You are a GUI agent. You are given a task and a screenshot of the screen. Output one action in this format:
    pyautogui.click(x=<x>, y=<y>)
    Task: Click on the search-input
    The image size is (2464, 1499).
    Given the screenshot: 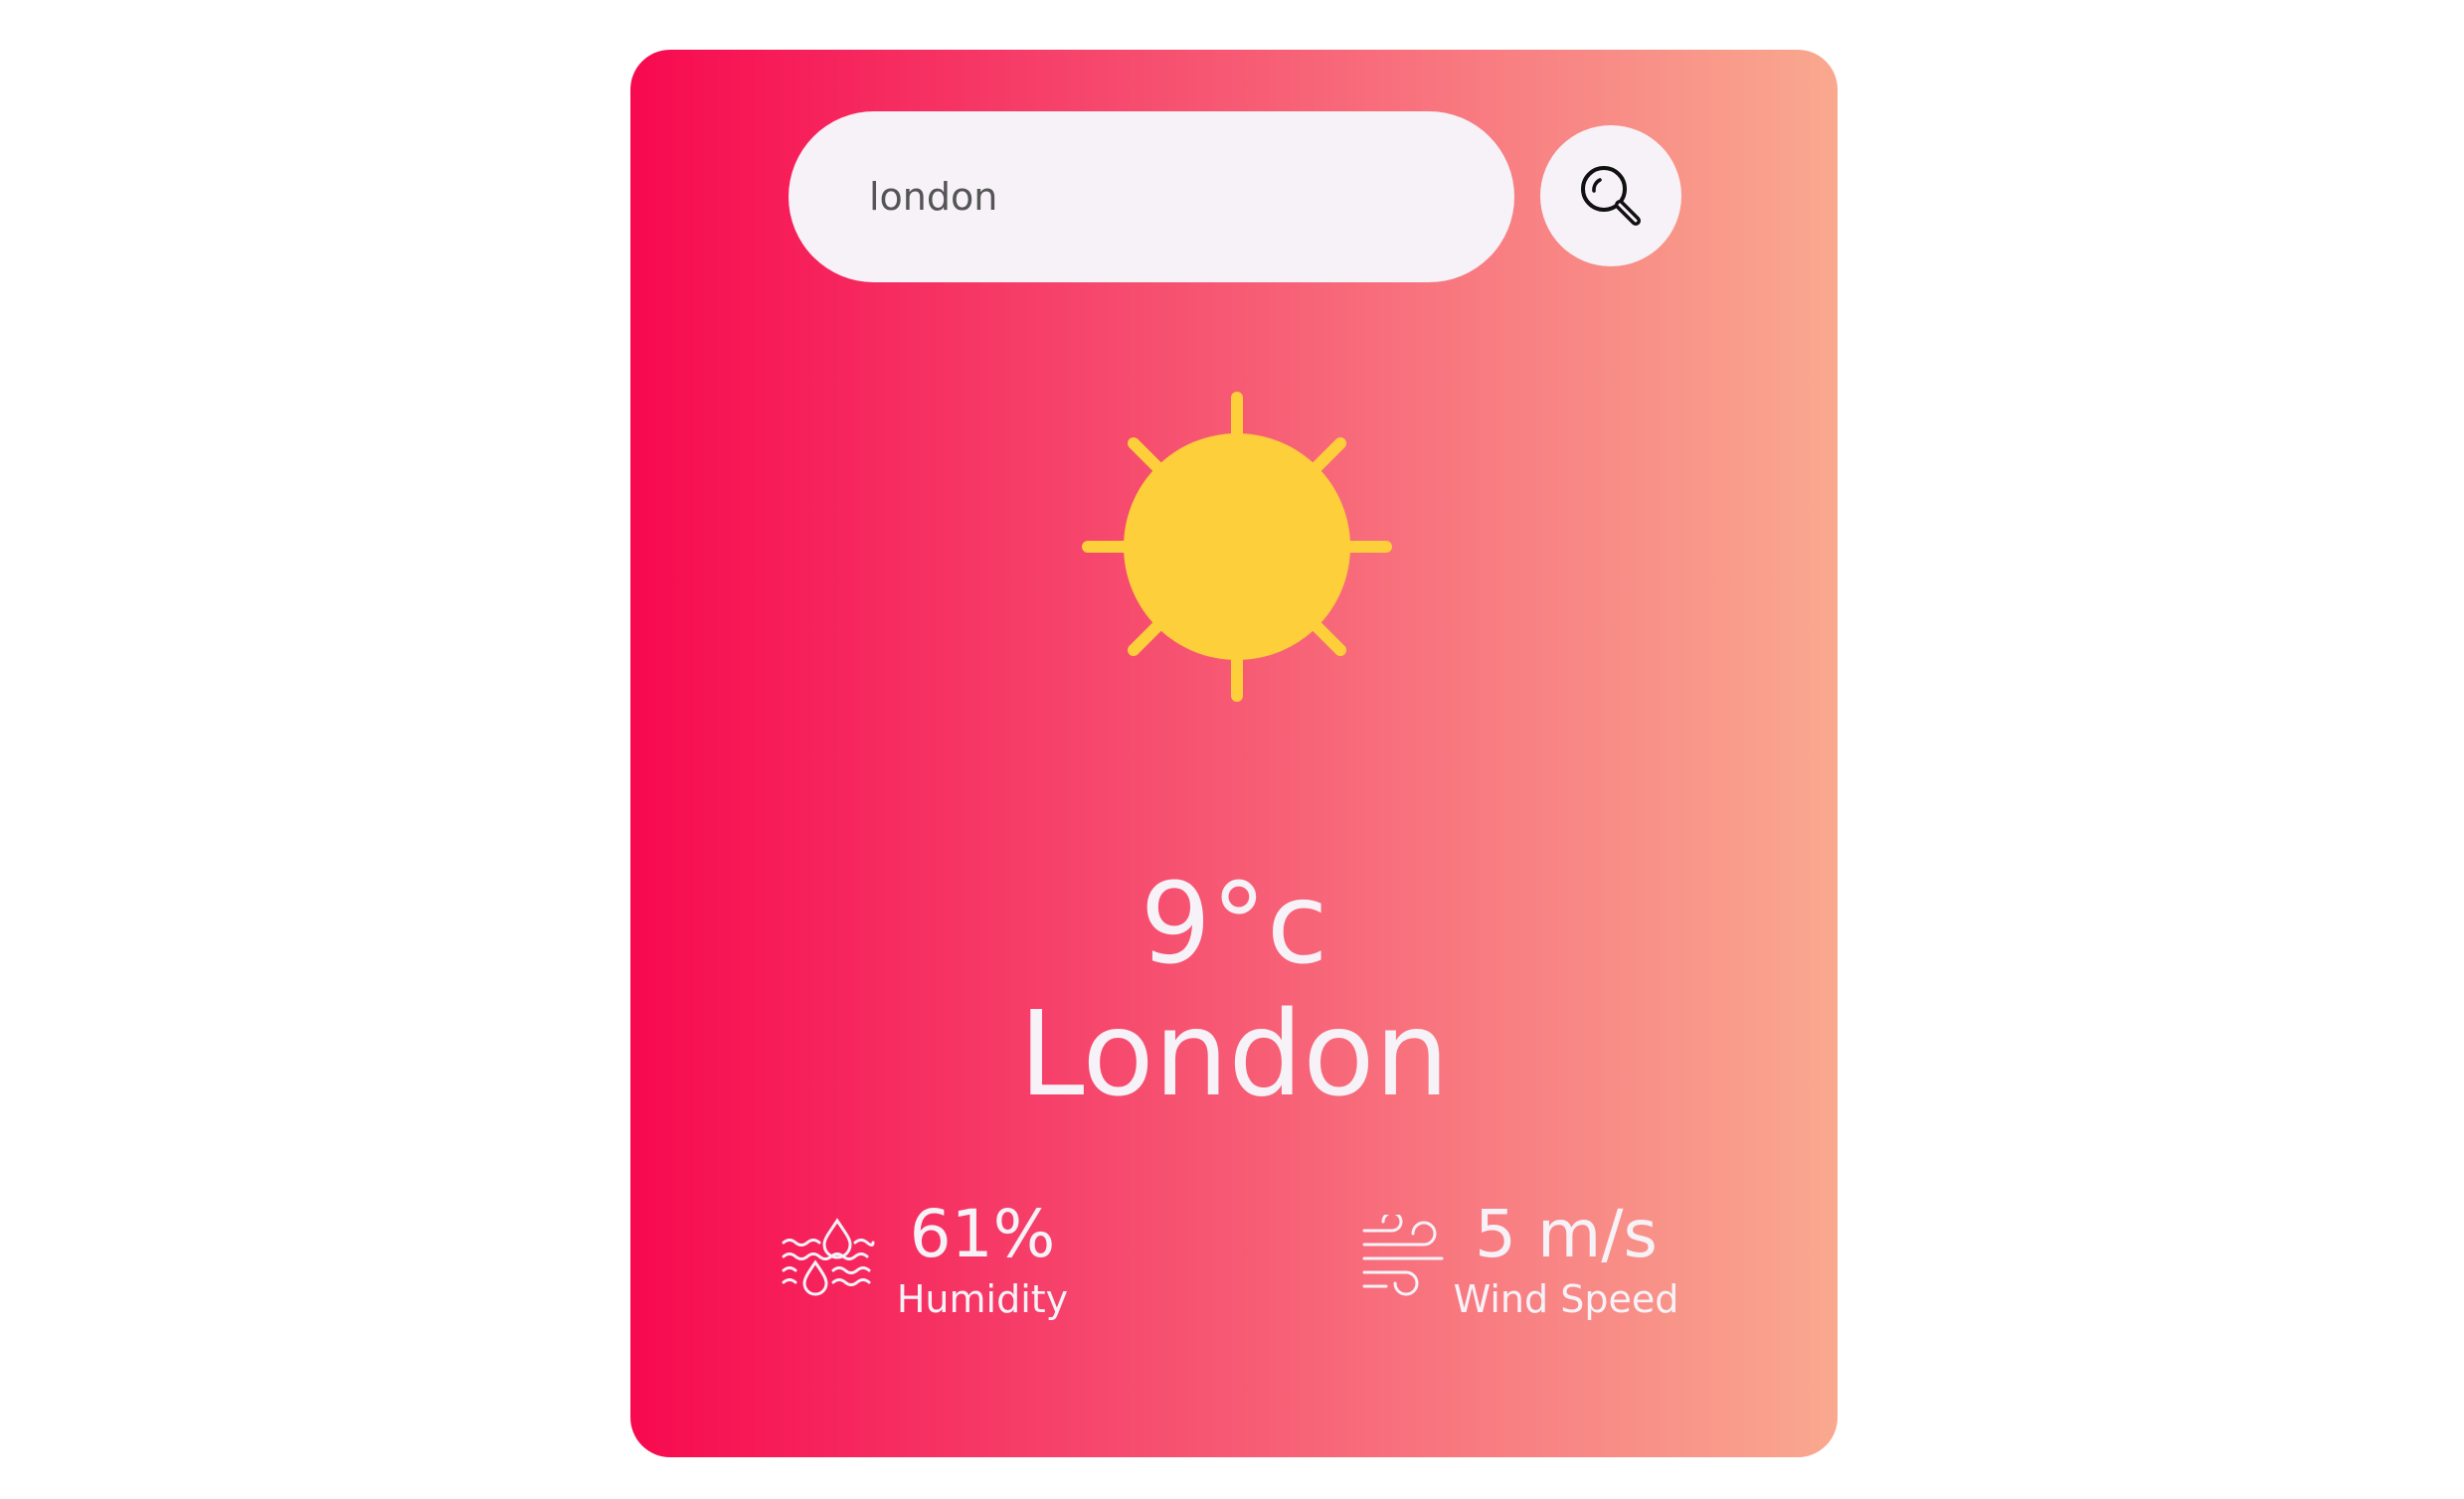 What is the action you would take?
    pyautogui.click(x=1151, y=196)
    